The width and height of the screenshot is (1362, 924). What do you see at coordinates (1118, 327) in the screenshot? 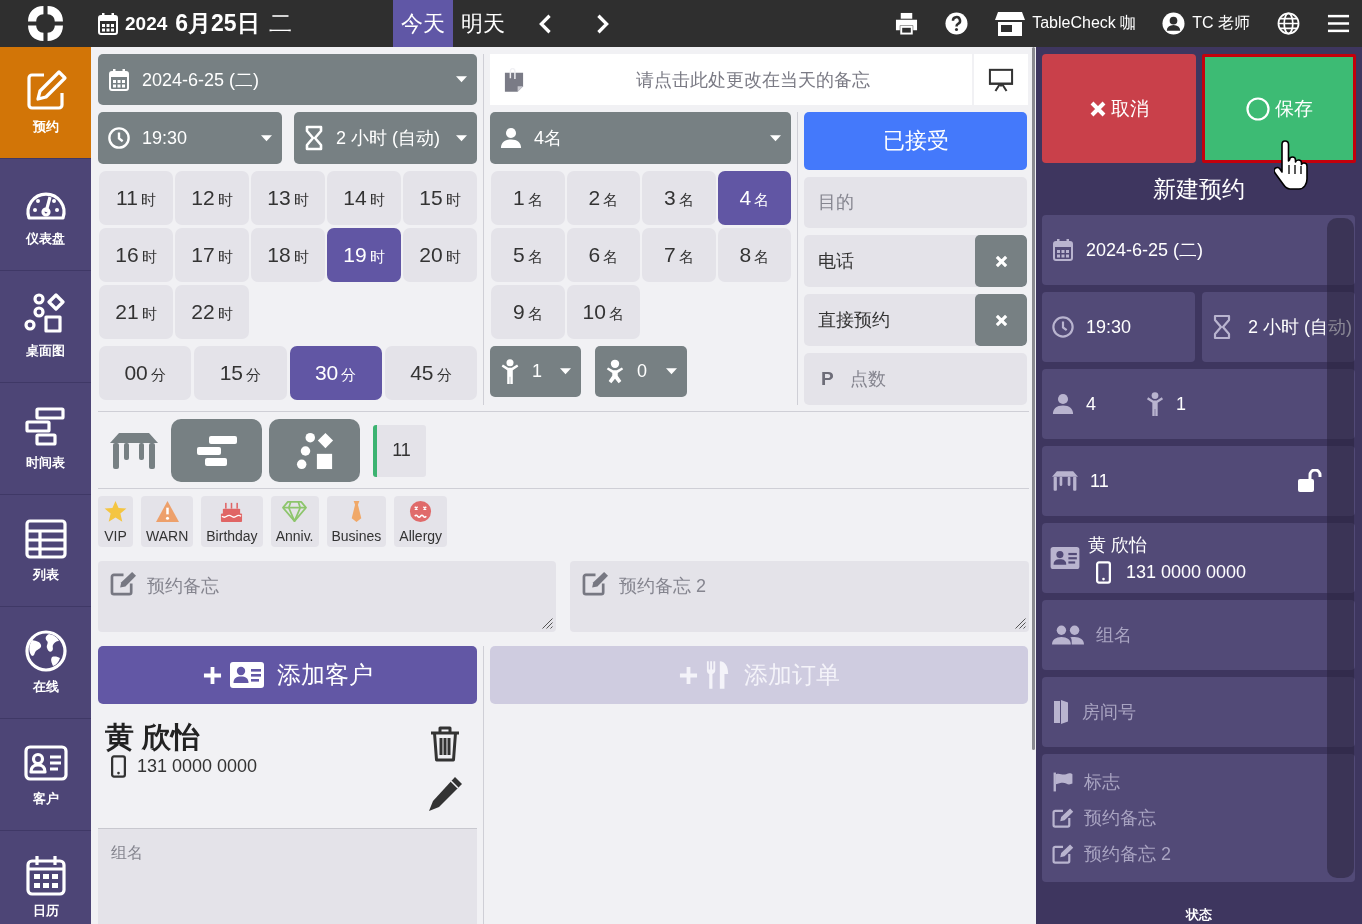
I see `time-card: 19:30` at bounding box center [1118, 327].